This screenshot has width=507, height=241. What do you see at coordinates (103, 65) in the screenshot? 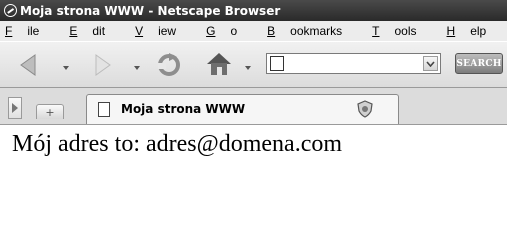
I see `forward-icon` at bounding box center [103, 65].